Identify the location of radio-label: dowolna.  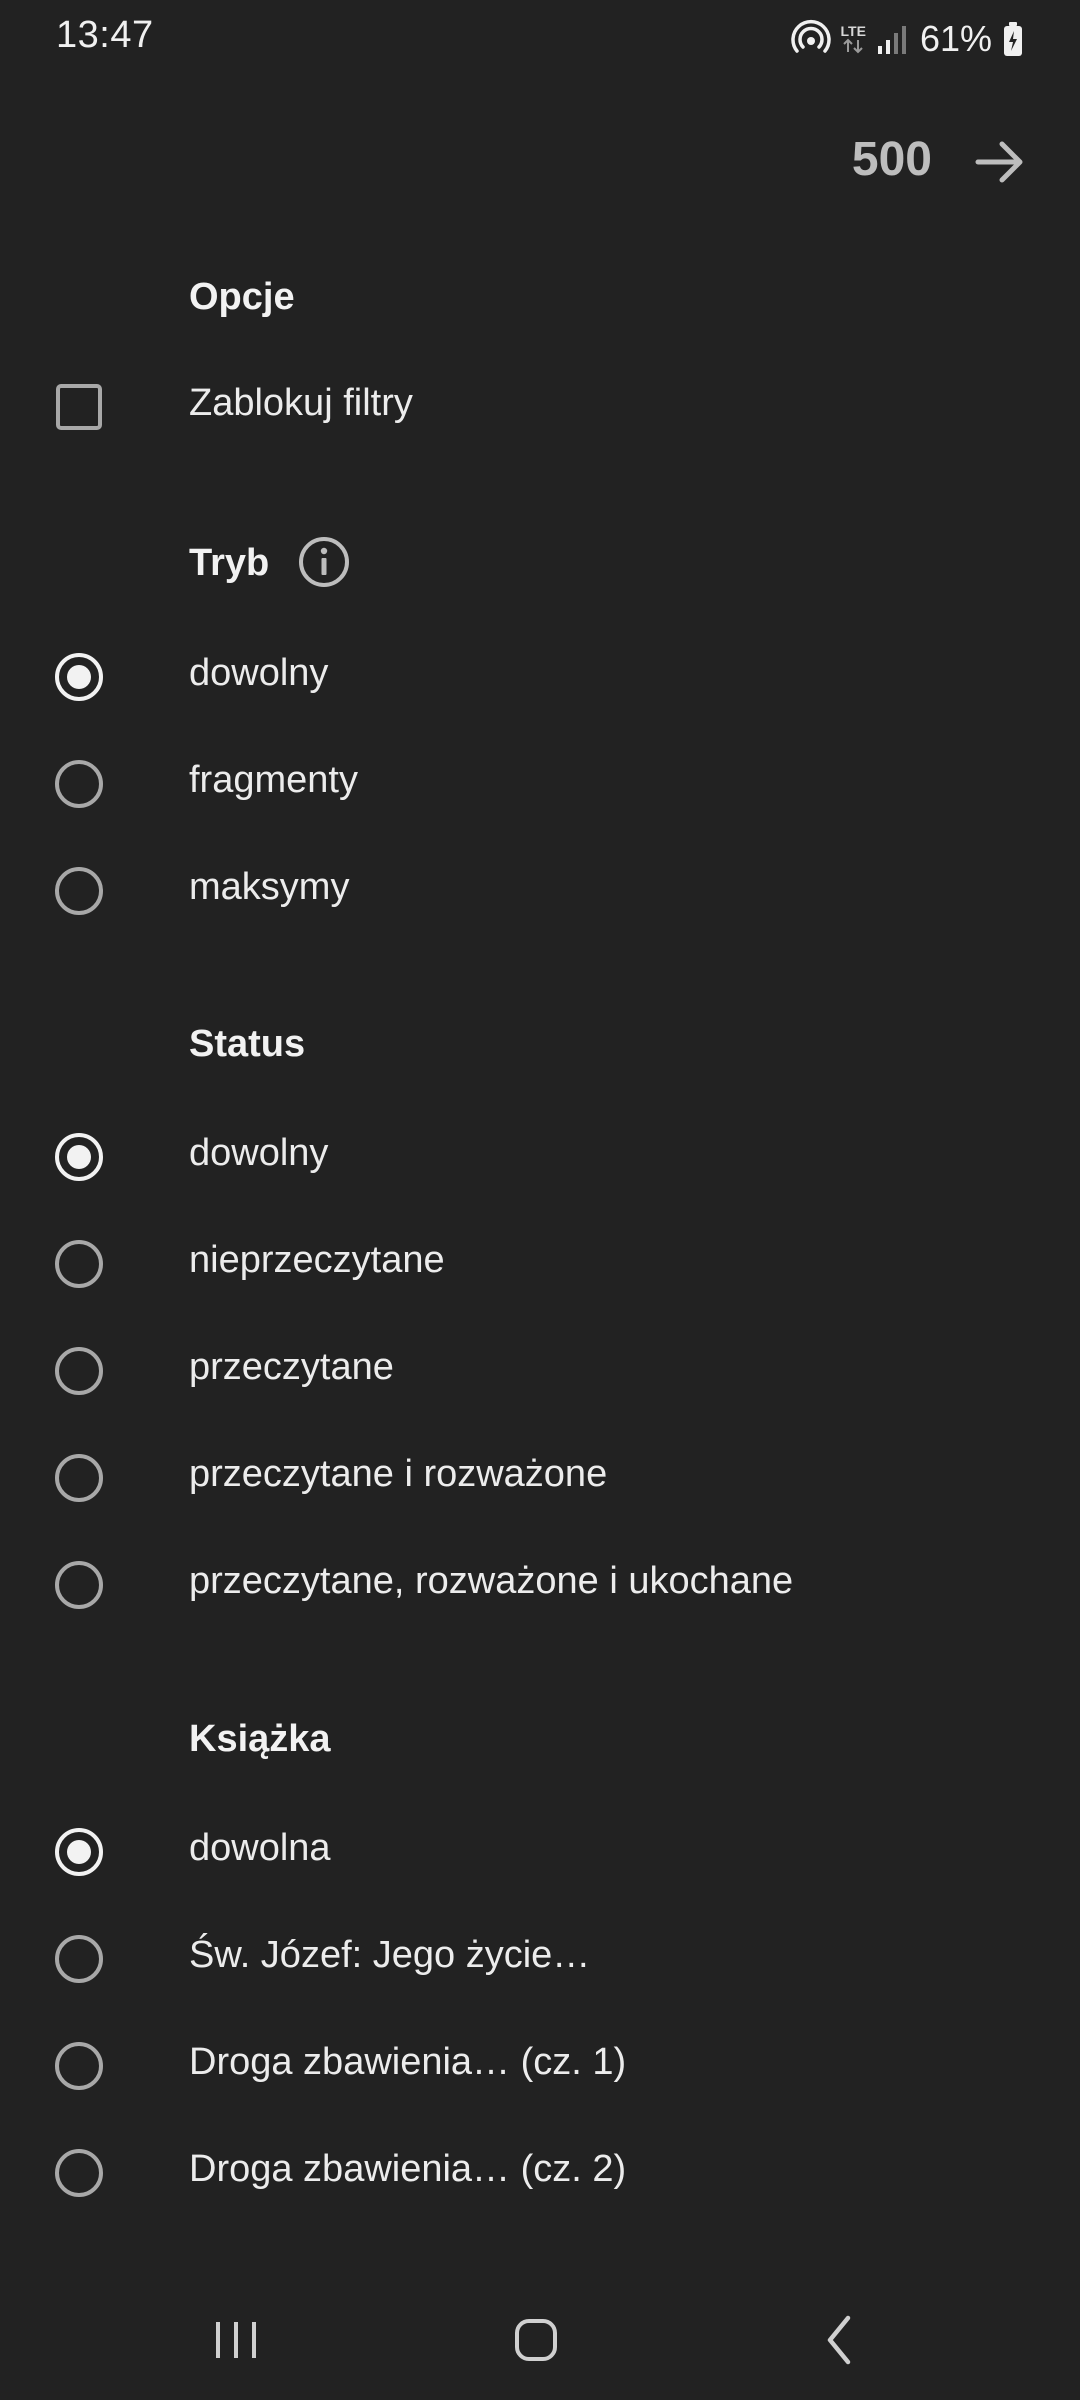
(260, 1848).